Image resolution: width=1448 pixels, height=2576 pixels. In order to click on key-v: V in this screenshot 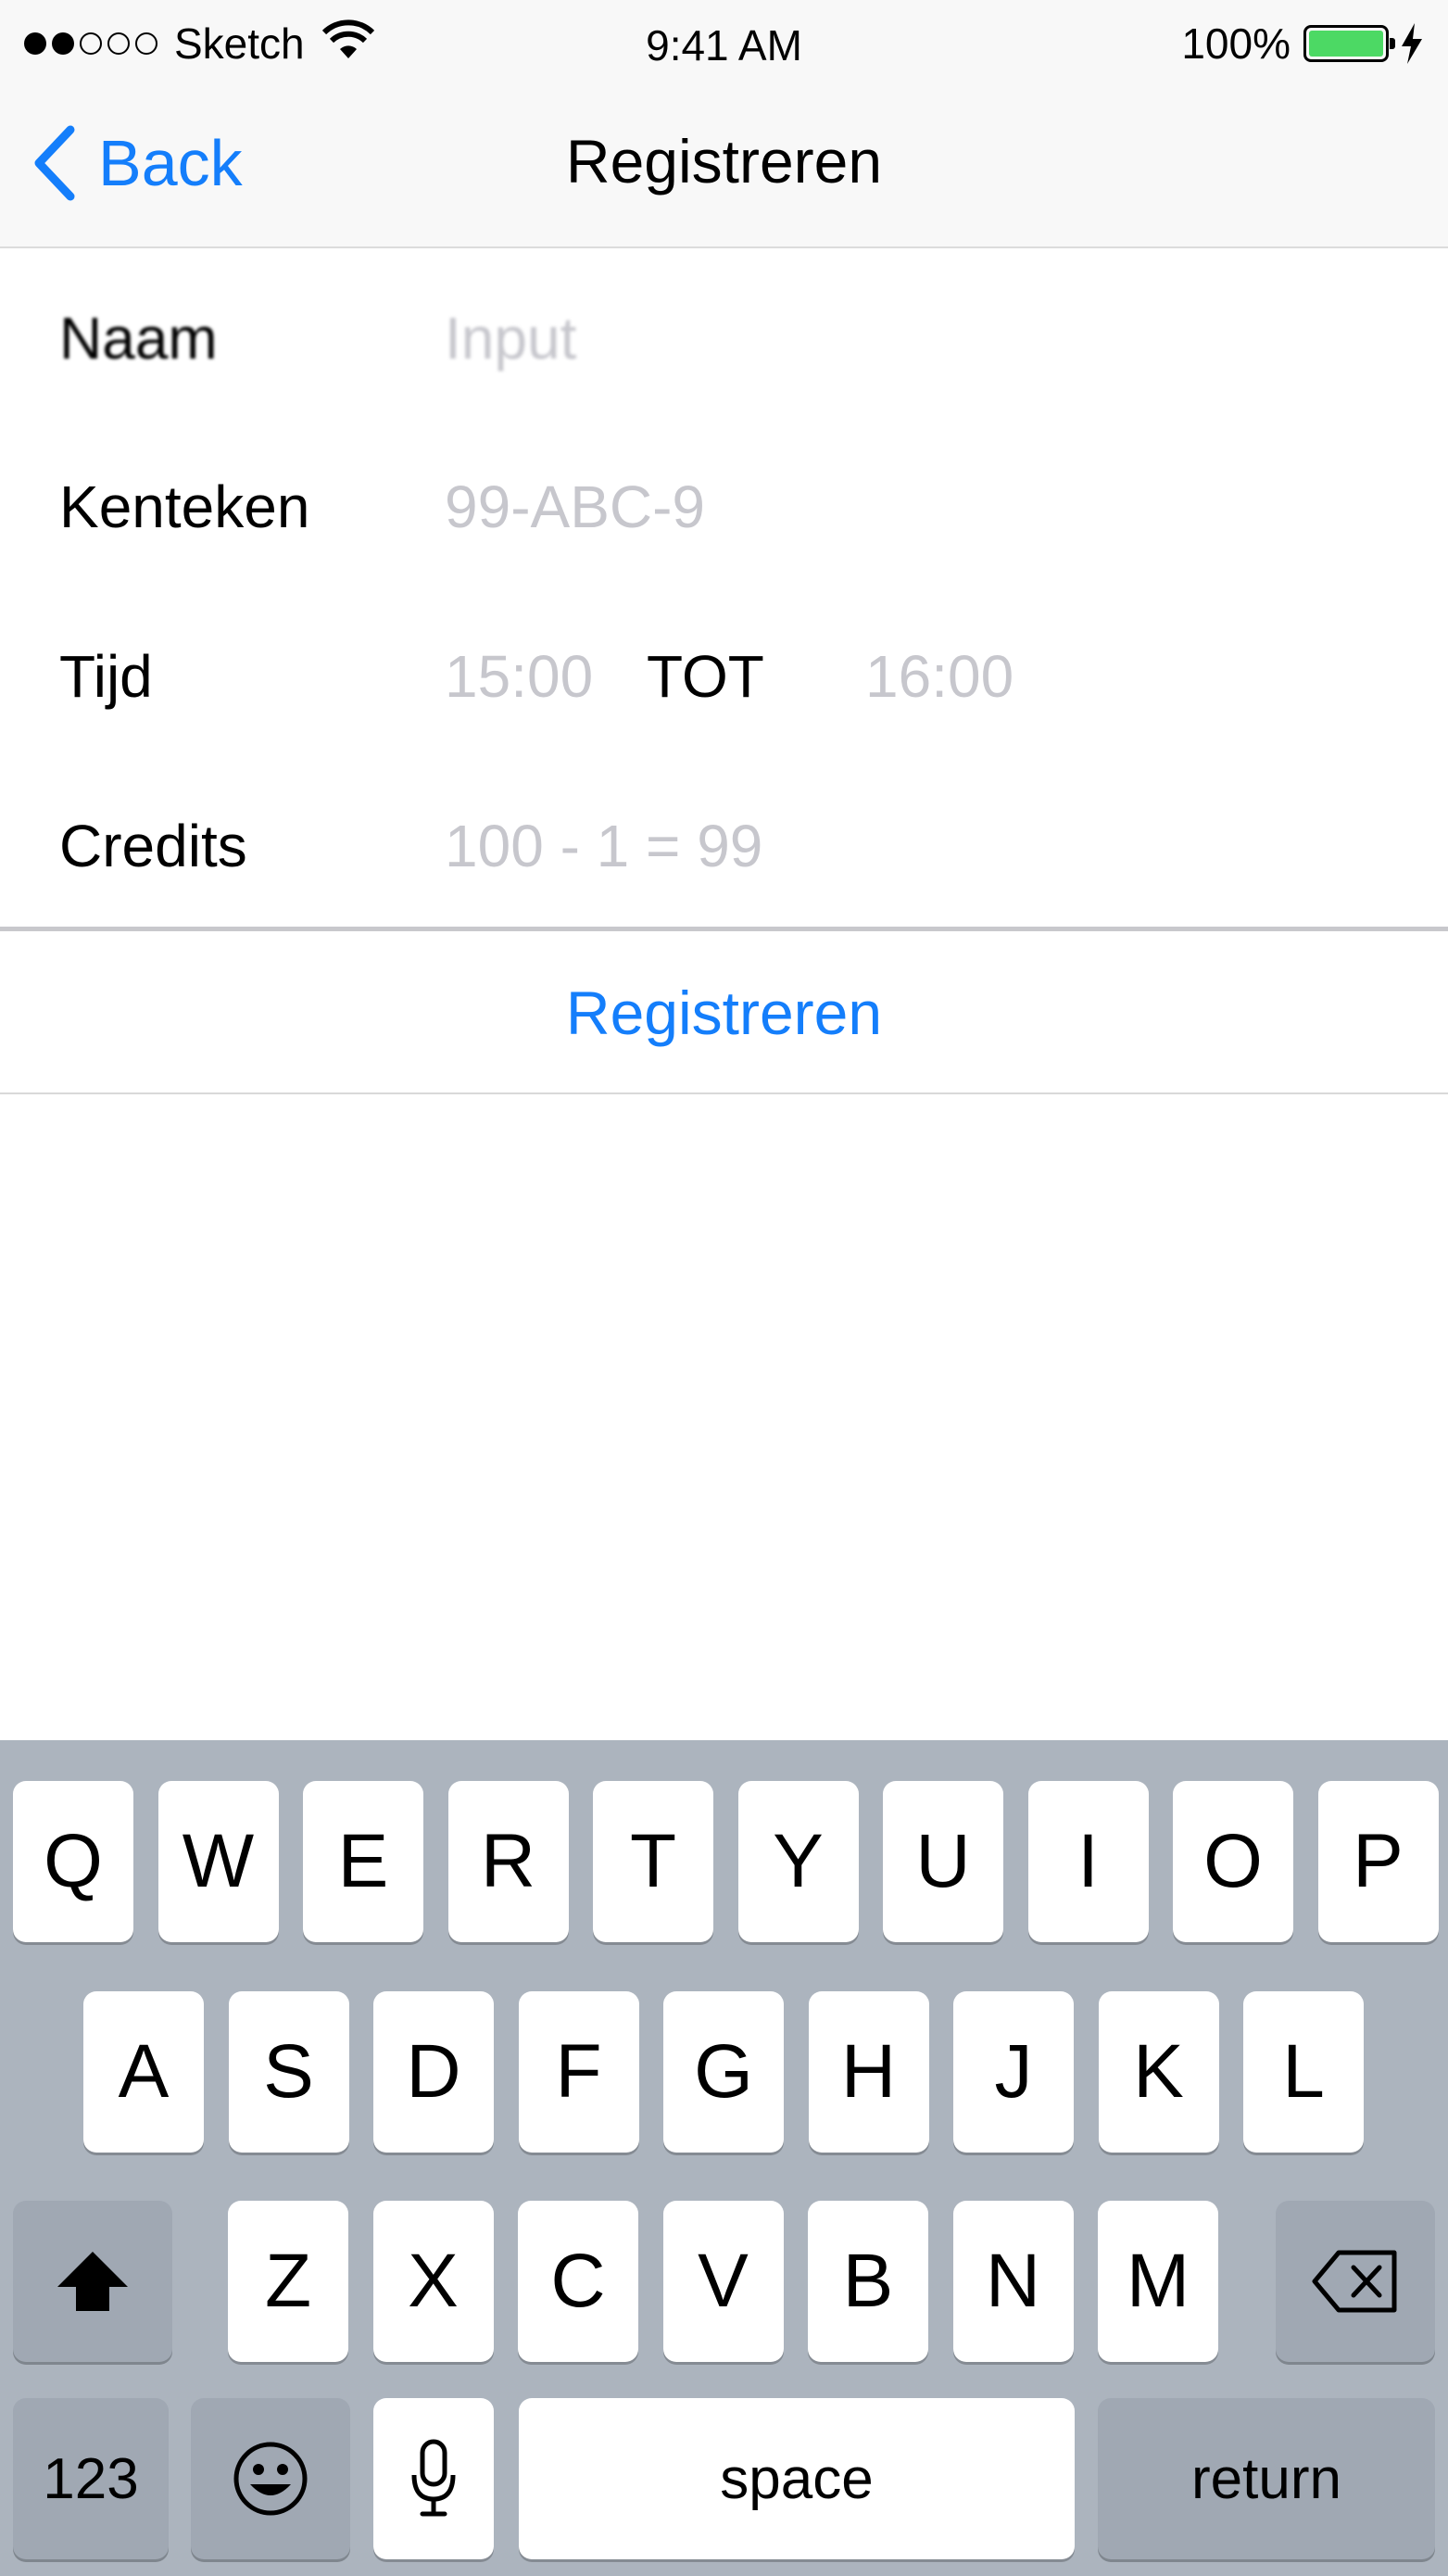, I will do `click(723, 2281)`.